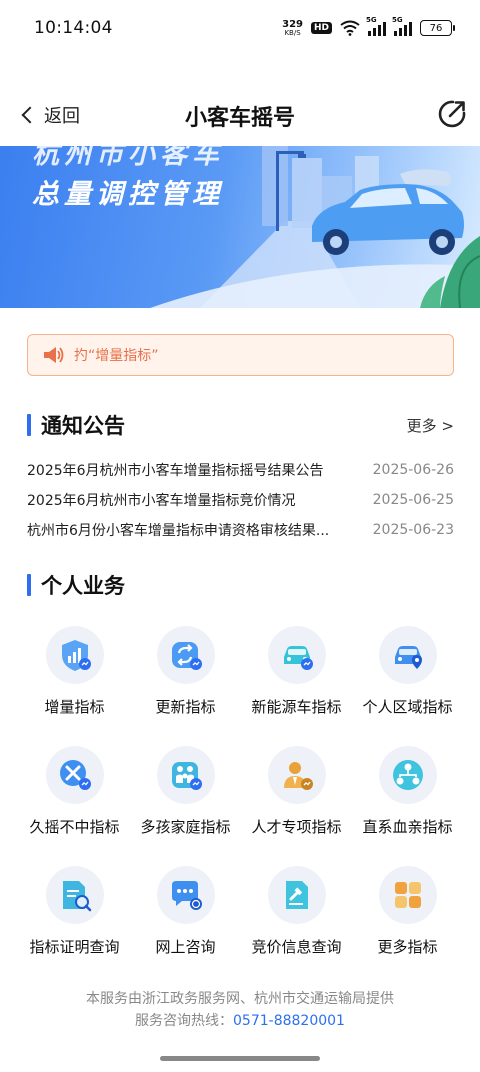 The width and height of the screenshot is (480, 1072). What do you see at coordinates (402, 26) in the screenshot?
I see `signal-icon-2: 5G` at bounding box center [402, 26].